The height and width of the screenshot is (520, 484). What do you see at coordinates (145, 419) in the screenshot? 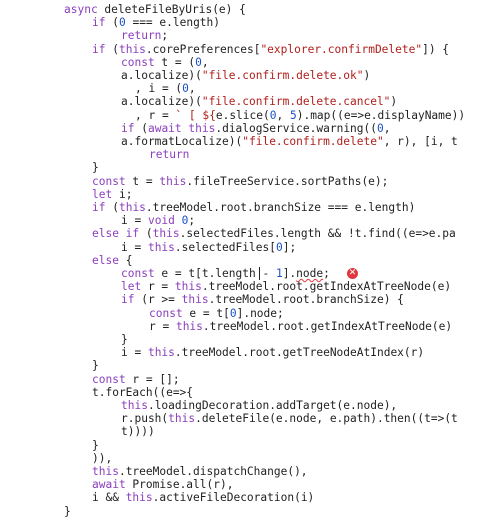
I see `code-token: r.push(` at bounding box center [145, 419].